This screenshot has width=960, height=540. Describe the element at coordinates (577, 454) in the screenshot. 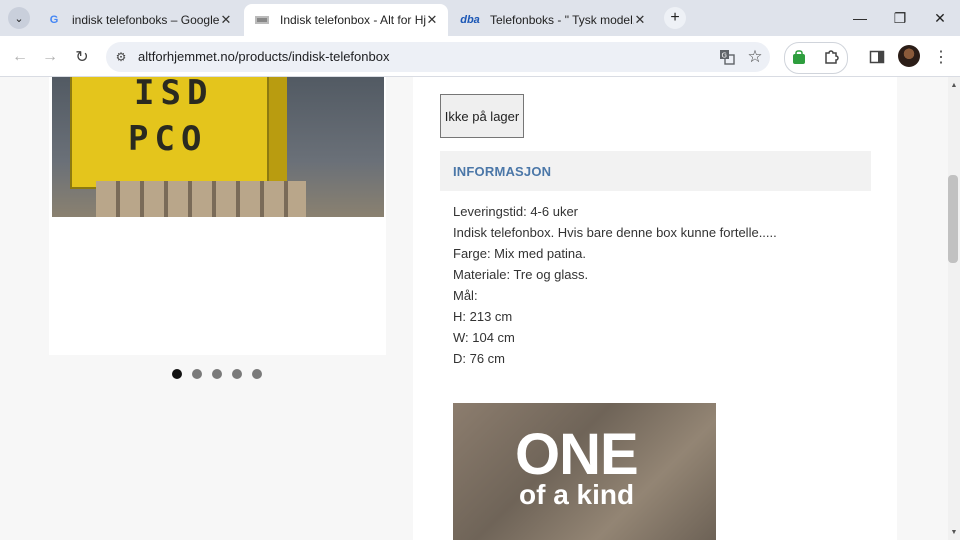

I see `promo-big-text: ONE` at that location.